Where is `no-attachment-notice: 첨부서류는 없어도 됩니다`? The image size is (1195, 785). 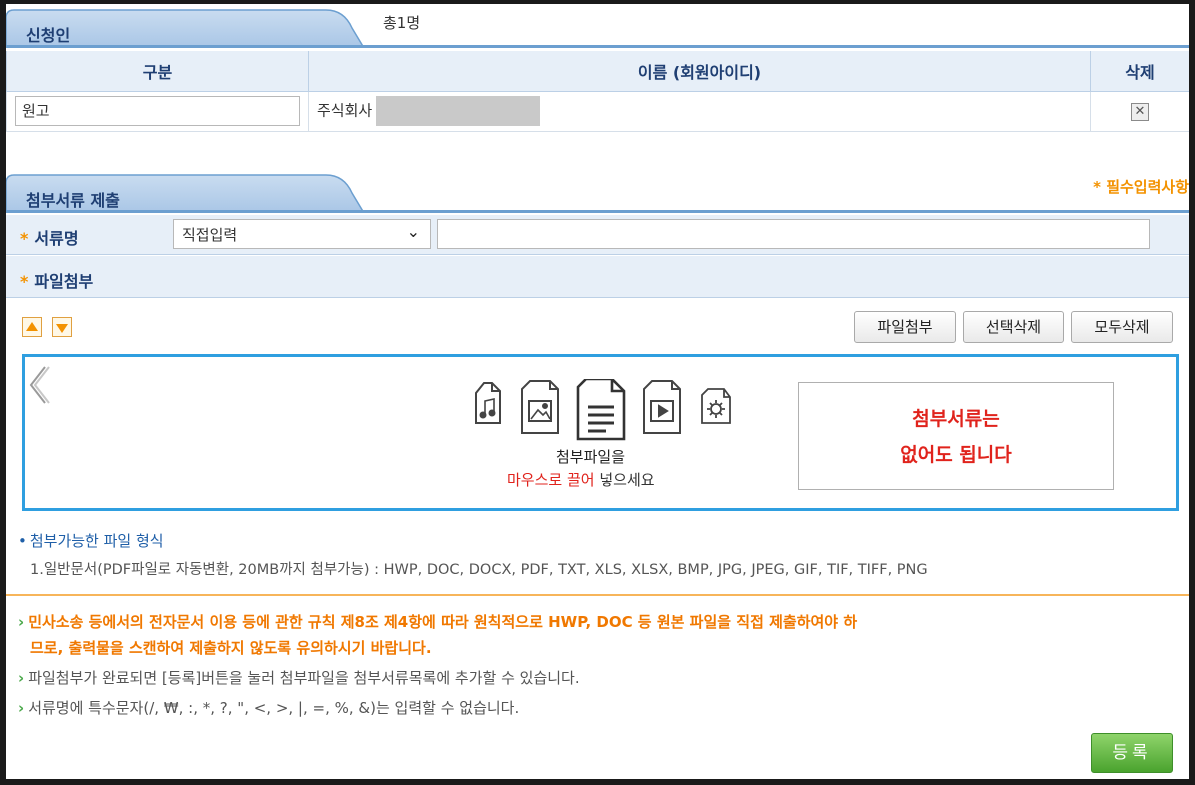
no-attachment-notice: 첨부서류는 없어도 됩니다 is located at coordinates (956, 436).